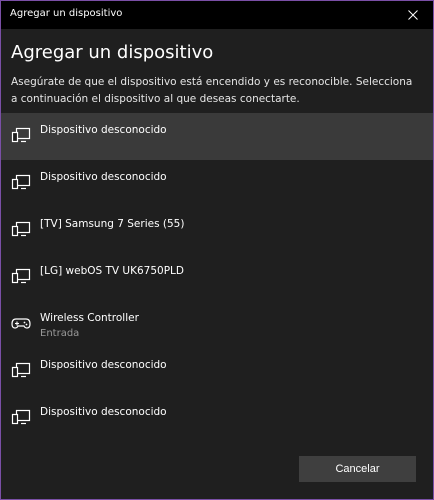 This screenshot has height=500, width=434. Describe the element at coordinates (112, 52) in the screenshot. I see `dialog-heading: Agregar un dispositivo` at that location.